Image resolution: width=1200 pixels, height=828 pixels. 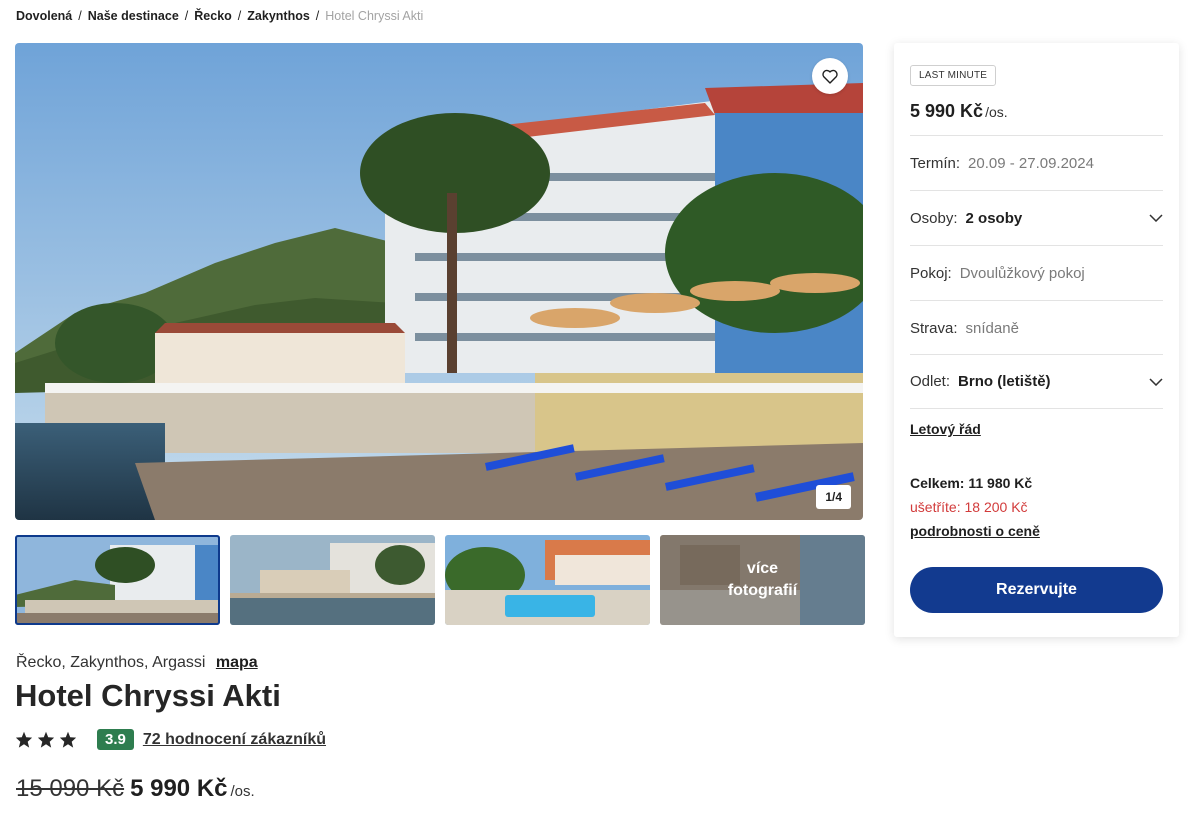 I want to click on departure-value: Brno (letiště), so click(x=1004, y=381).